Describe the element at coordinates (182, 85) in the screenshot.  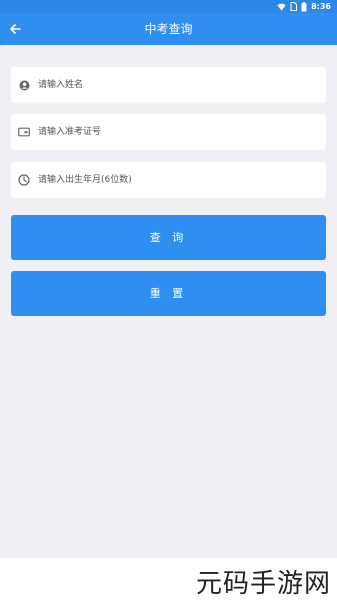
I see `name-input` at that location.